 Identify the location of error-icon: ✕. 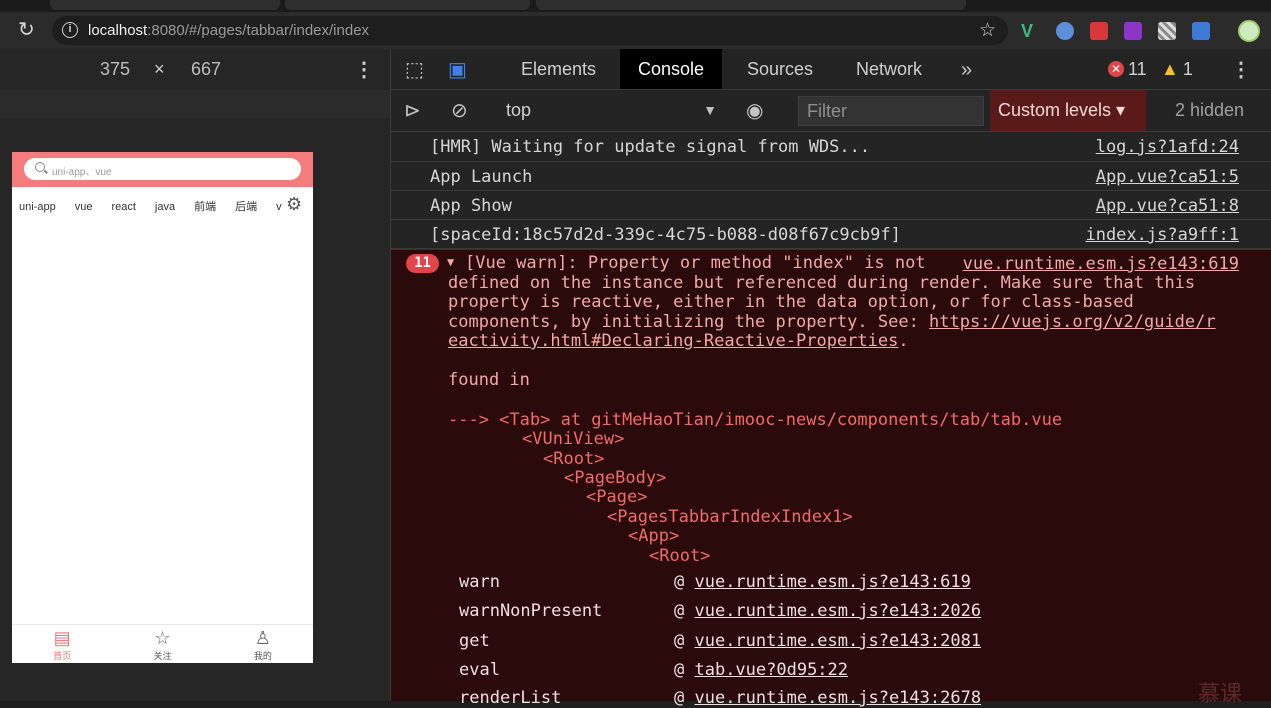
(1116, 69).